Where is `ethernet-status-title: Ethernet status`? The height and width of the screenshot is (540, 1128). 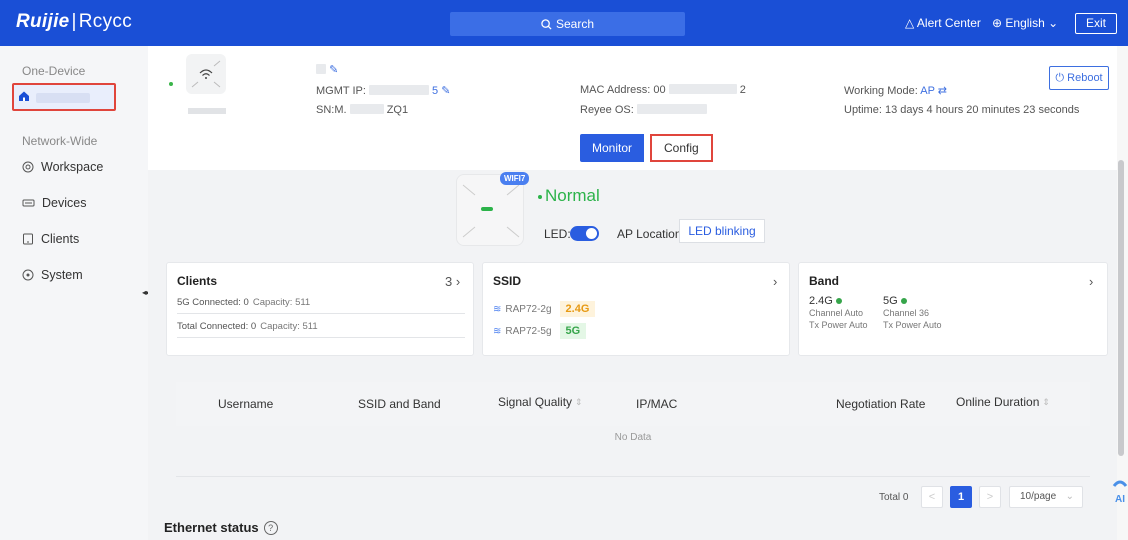
ethernet-status-title: Ethernet status is located at coordinates (211, 527).